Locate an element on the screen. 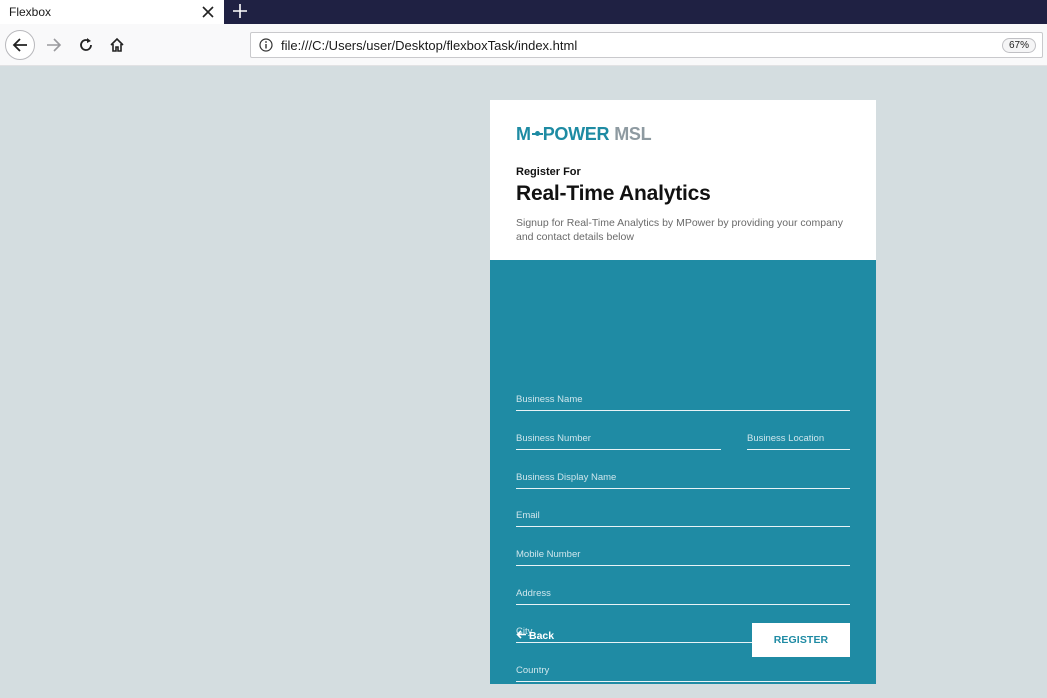 This screenshot has width=1047, height=698. logo-m: M is located at coordinates (523, 133).